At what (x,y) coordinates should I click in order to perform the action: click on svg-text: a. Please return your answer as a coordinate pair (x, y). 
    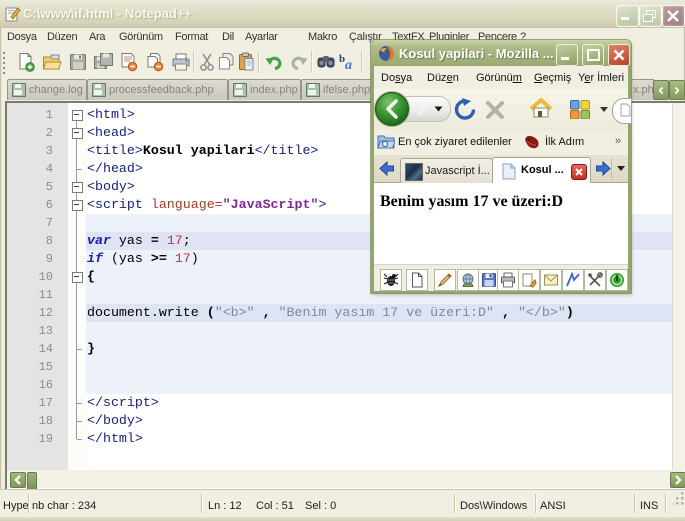
    Looking at the image, I should click on (348, 65).